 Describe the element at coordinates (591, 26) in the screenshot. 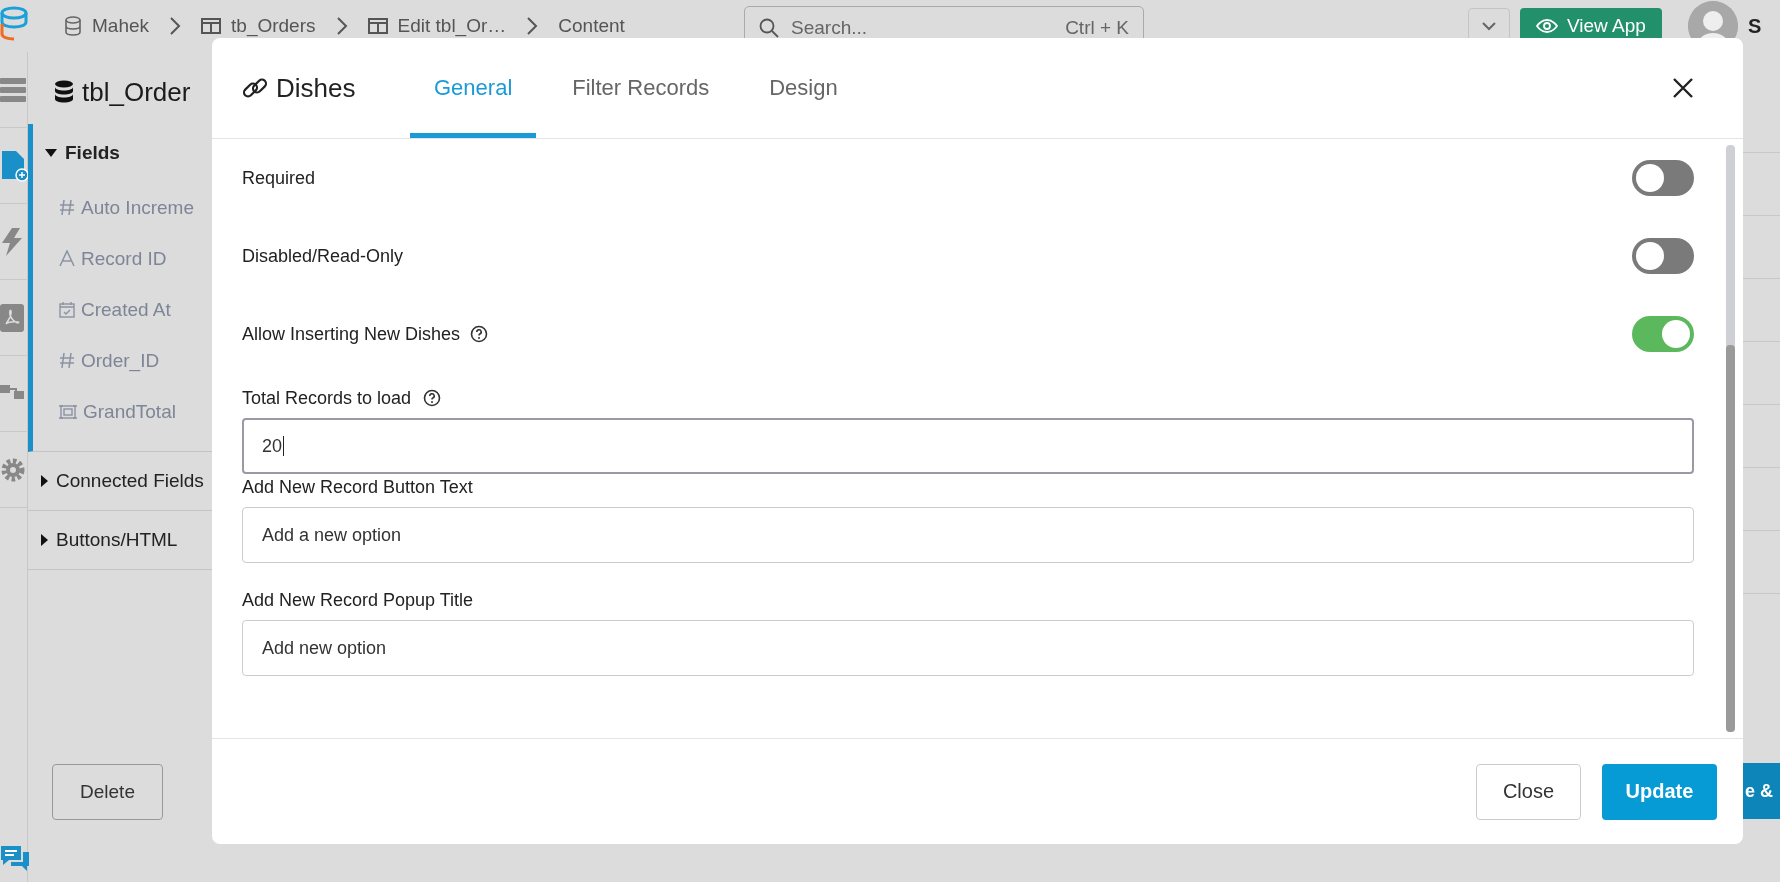

I see `breadcrumb-link: Content` at that location.